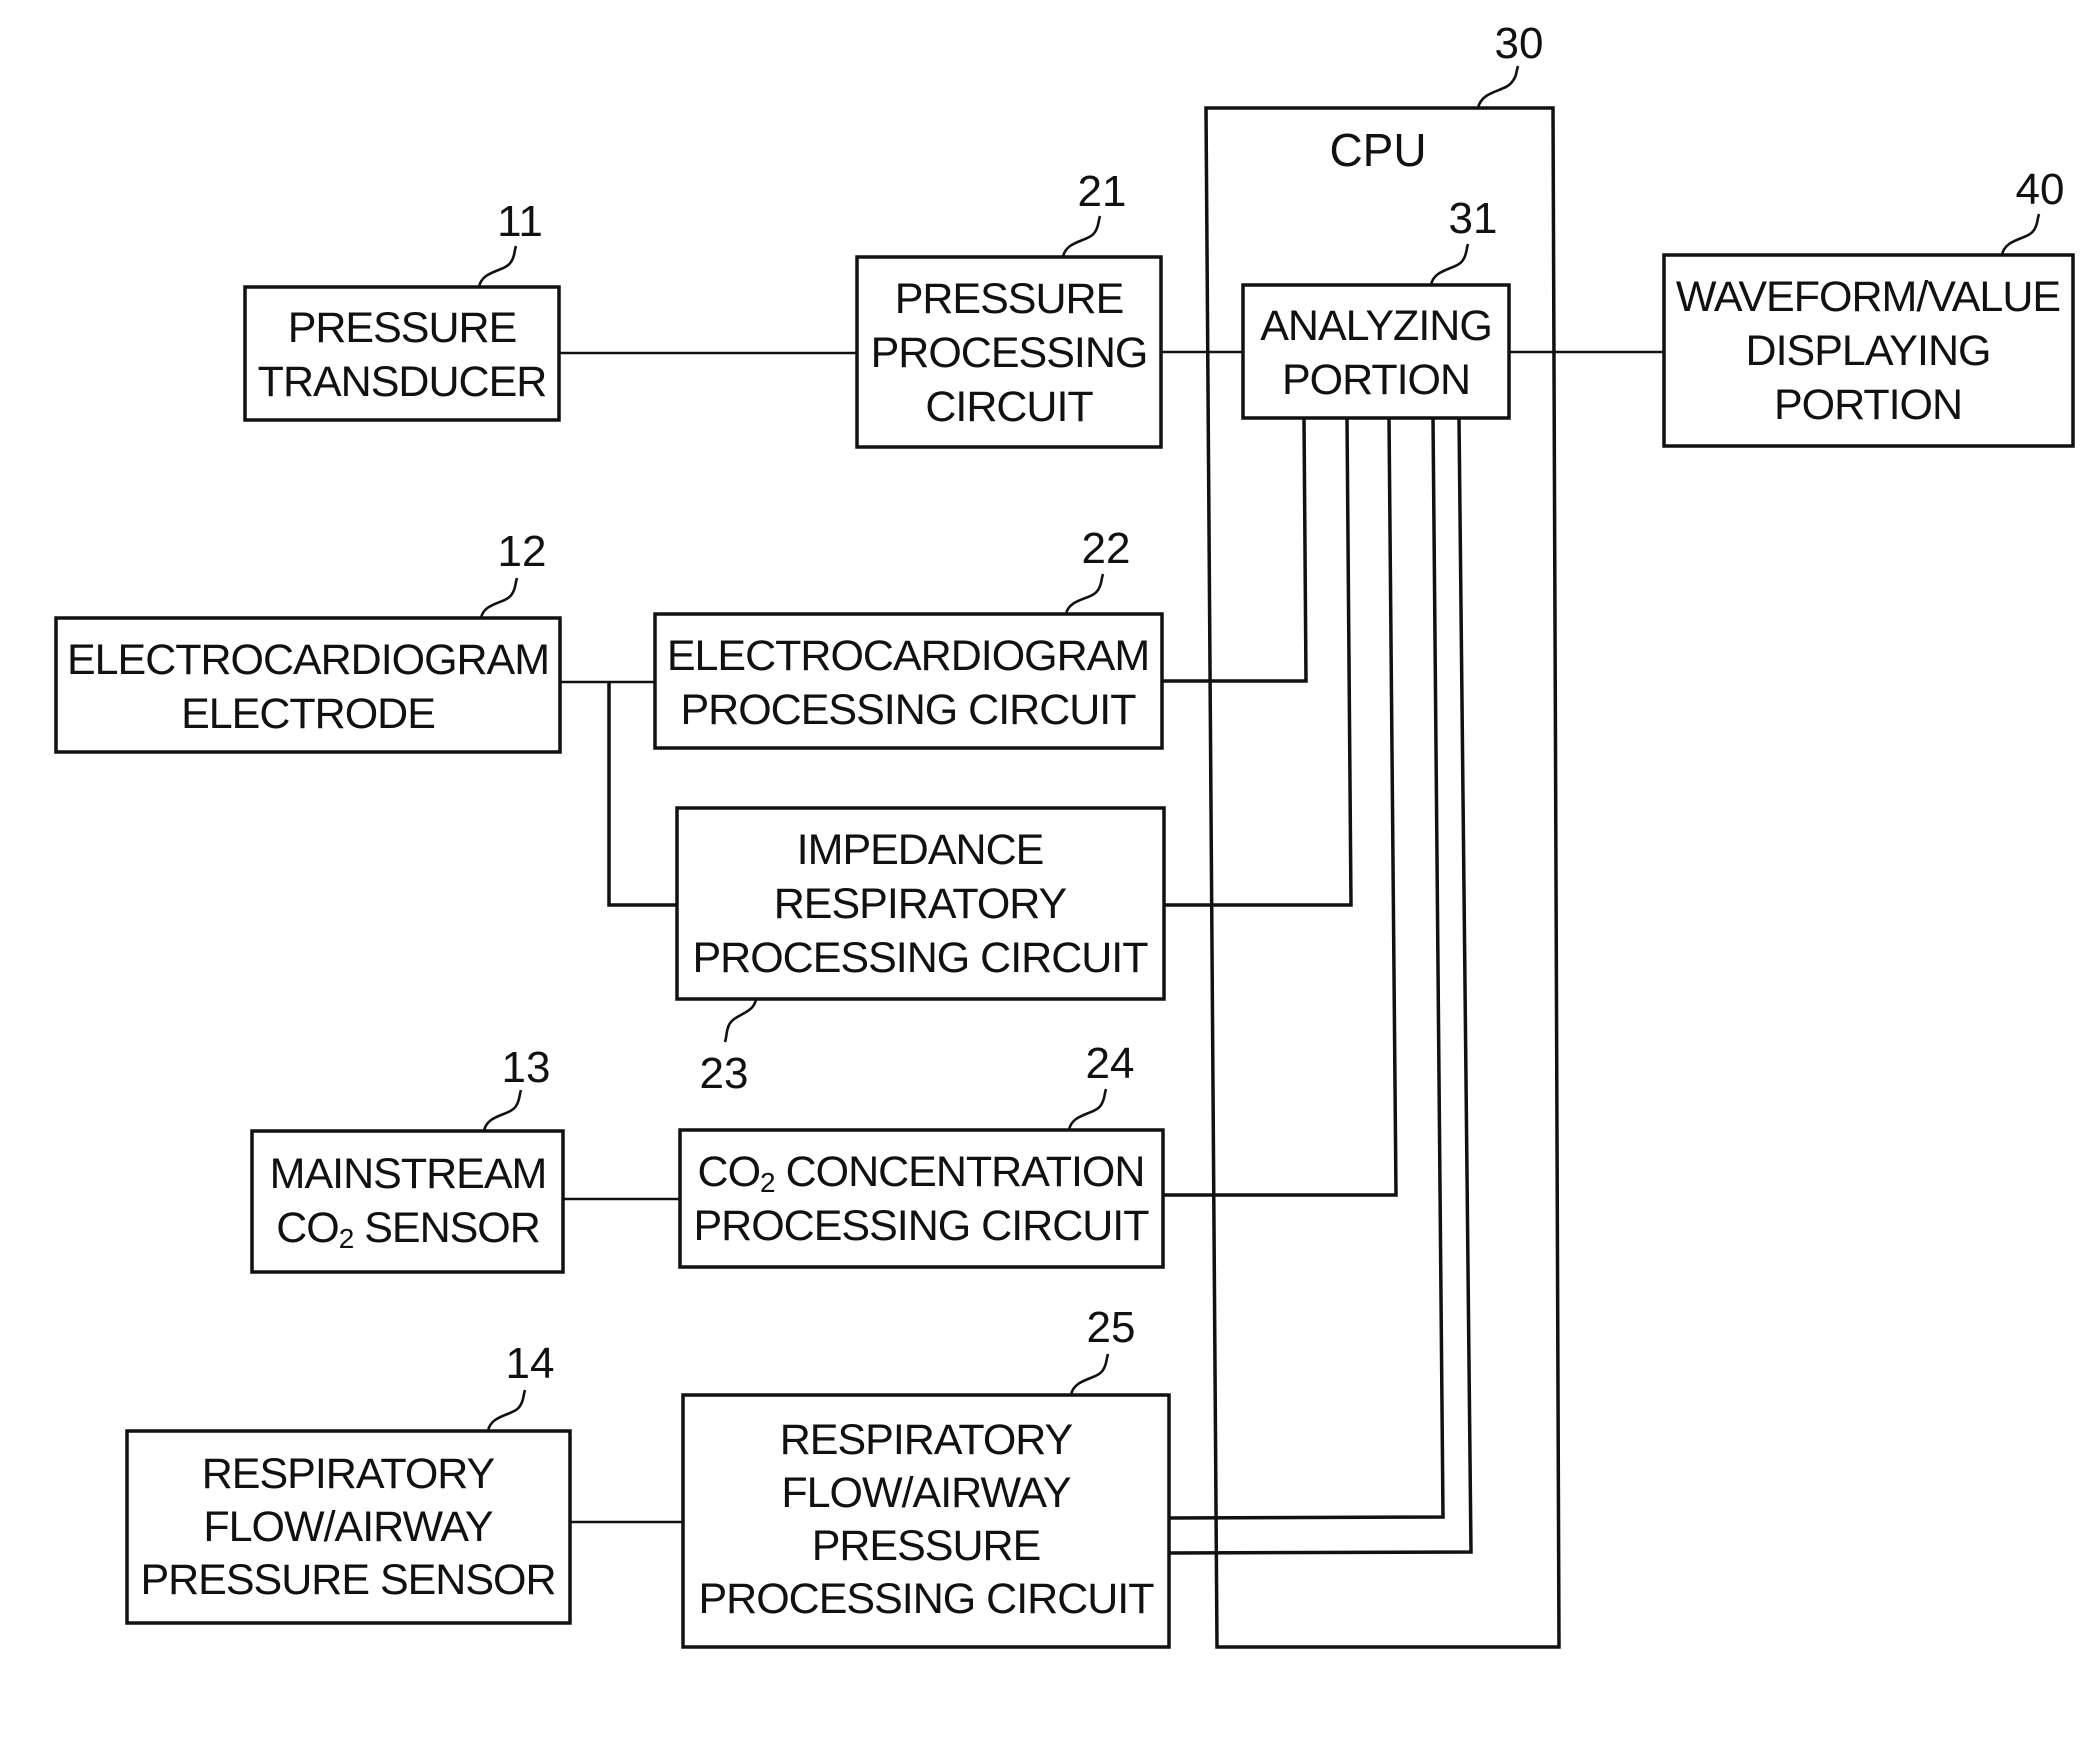  I want to click on label-line-3: PROCESSING CIRCUIT, so click(920, 958).